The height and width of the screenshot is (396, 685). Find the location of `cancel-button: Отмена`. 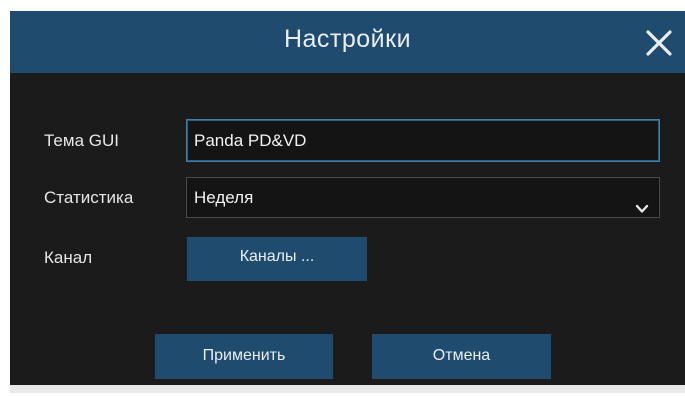

cancel-button: Отмена is located at coordinates (461, 356).